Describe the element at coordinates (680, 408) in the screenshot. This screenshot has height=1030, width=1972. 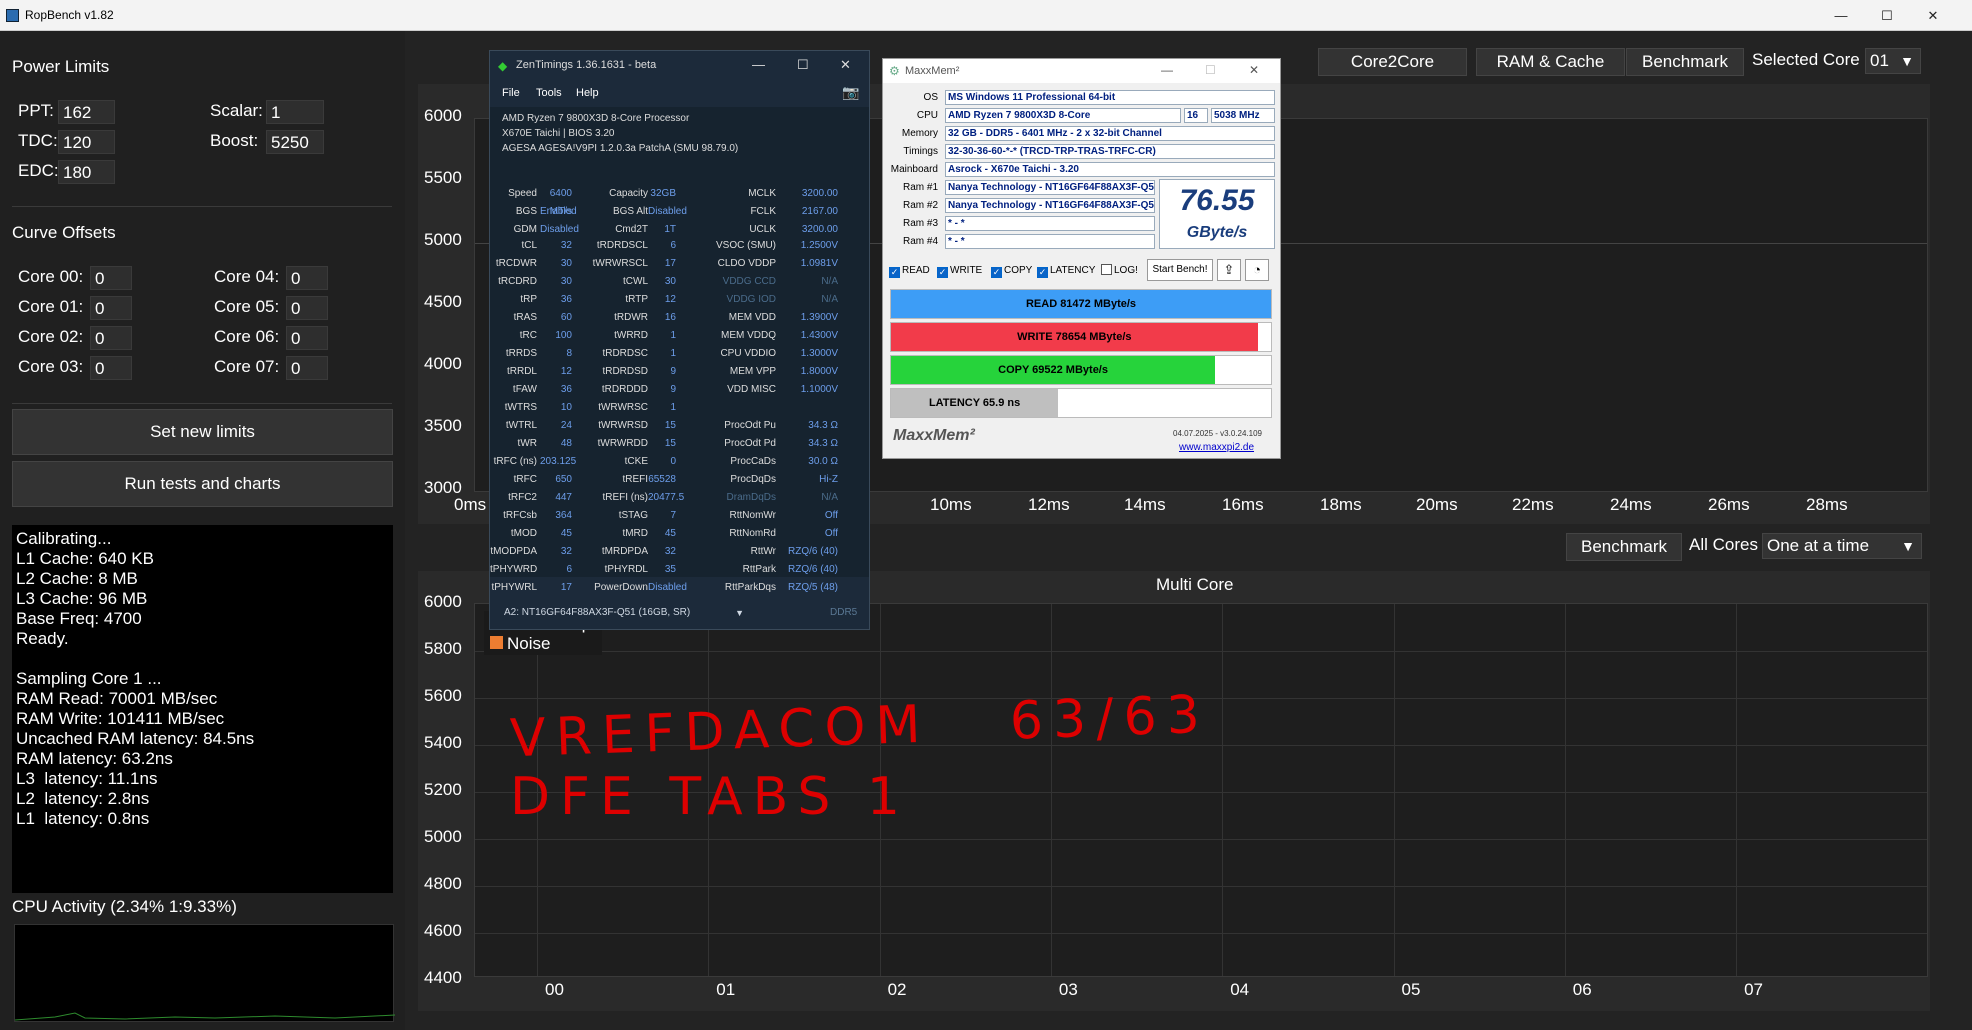
I see `timing-row: tWTRS 10 tWRWRSC 1` at that location.